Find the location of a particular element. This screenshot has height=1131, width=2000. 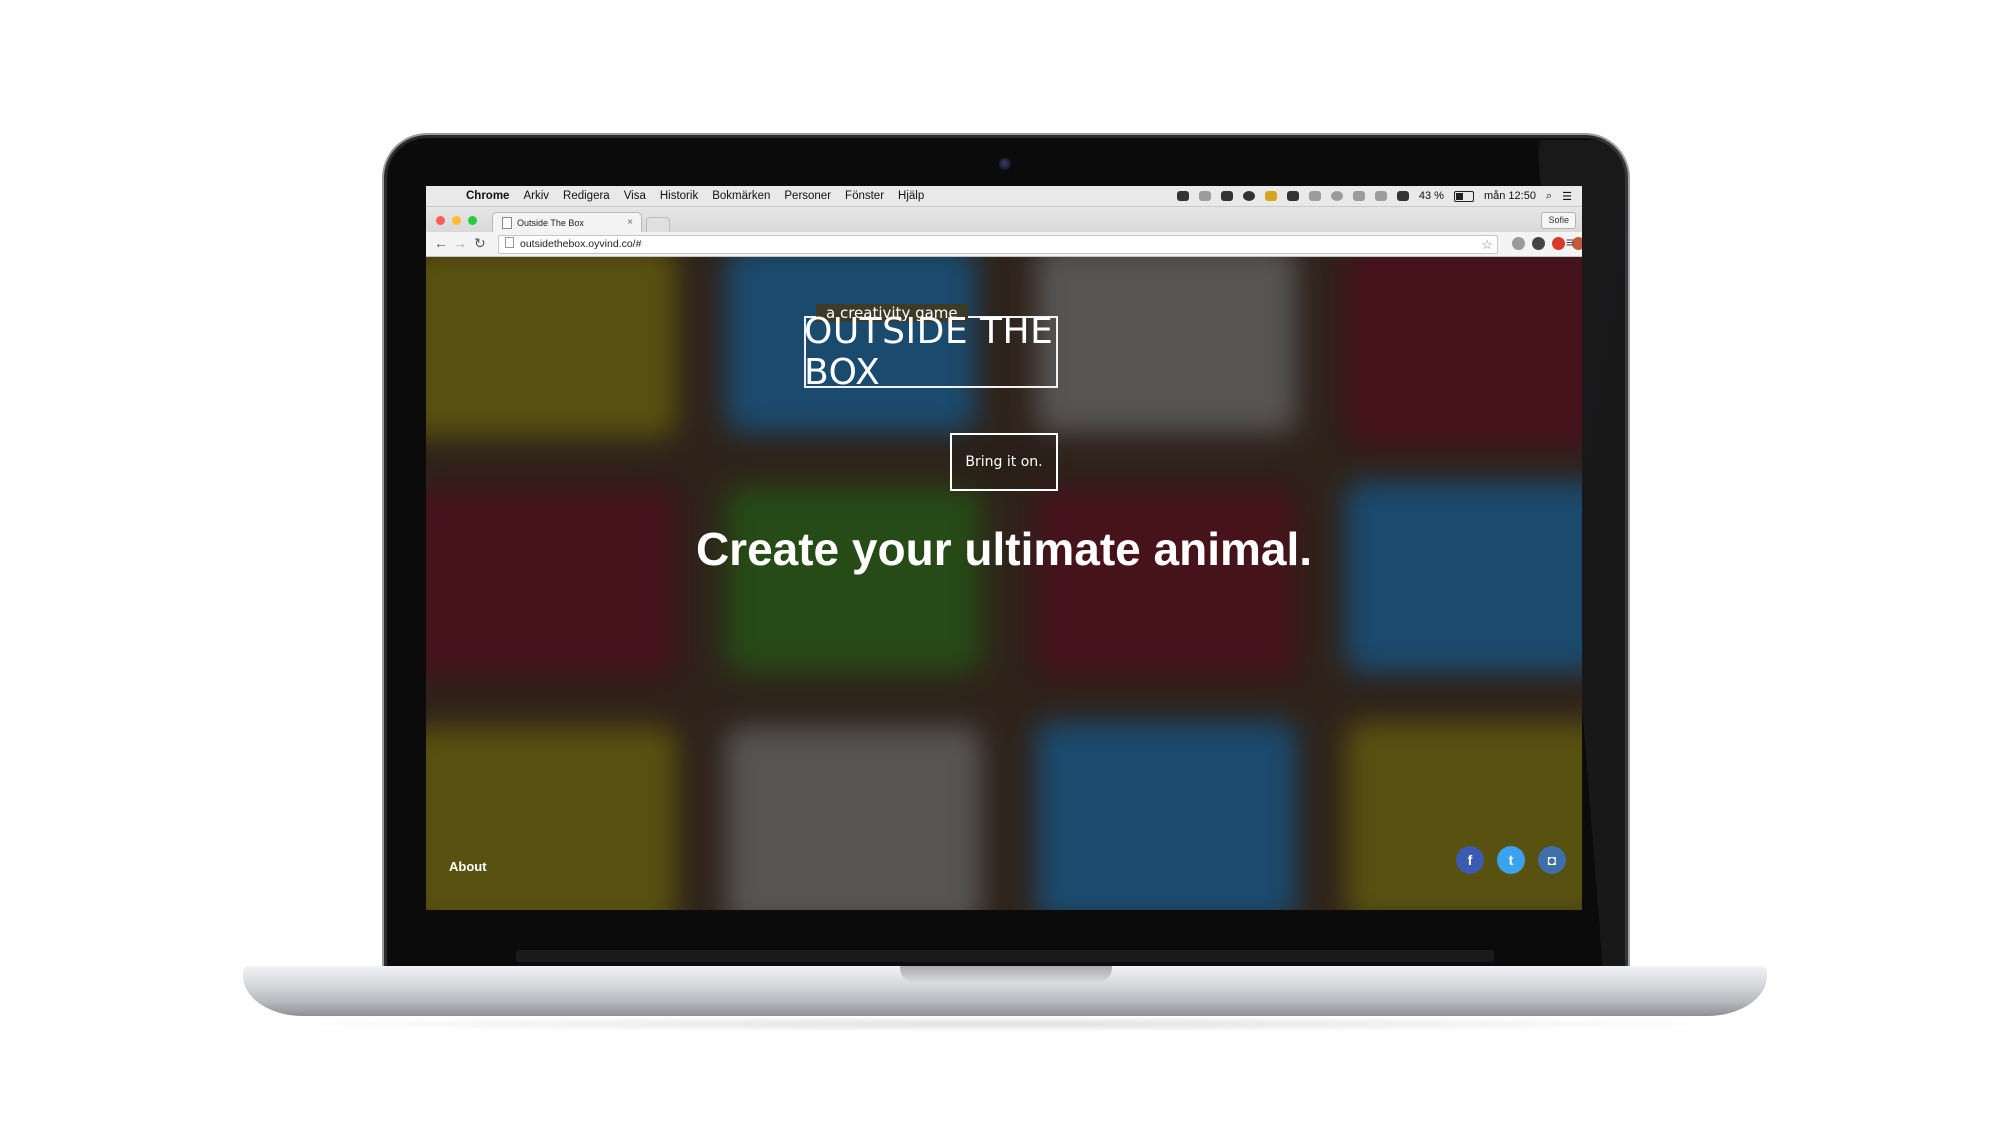

logo-title: OUTSIDE THE BOX is located at coordinates (929, 352).